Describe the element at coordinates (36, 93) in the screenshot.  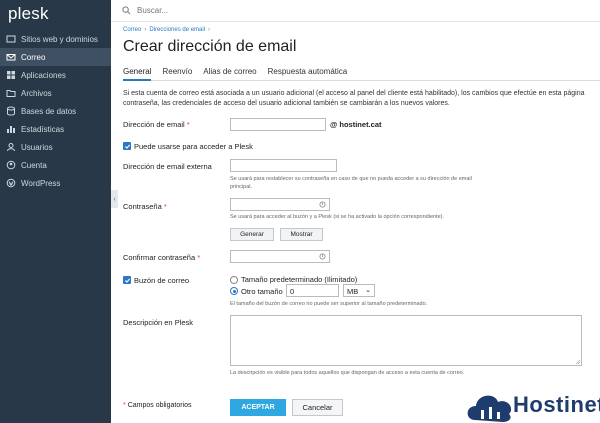
I see `sidebar-item-label: Archivos` at that location.